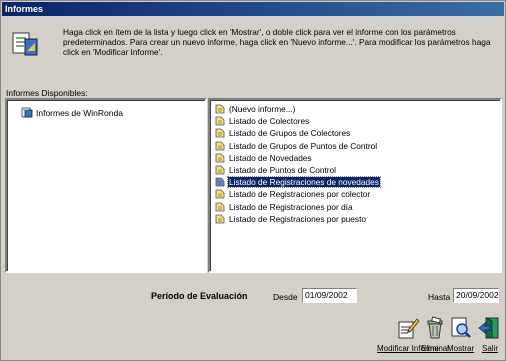 The image size is (506, 361). Describe the element at coordinates (220, 109) in the screenshot. I see `new-document-icon` at that location.